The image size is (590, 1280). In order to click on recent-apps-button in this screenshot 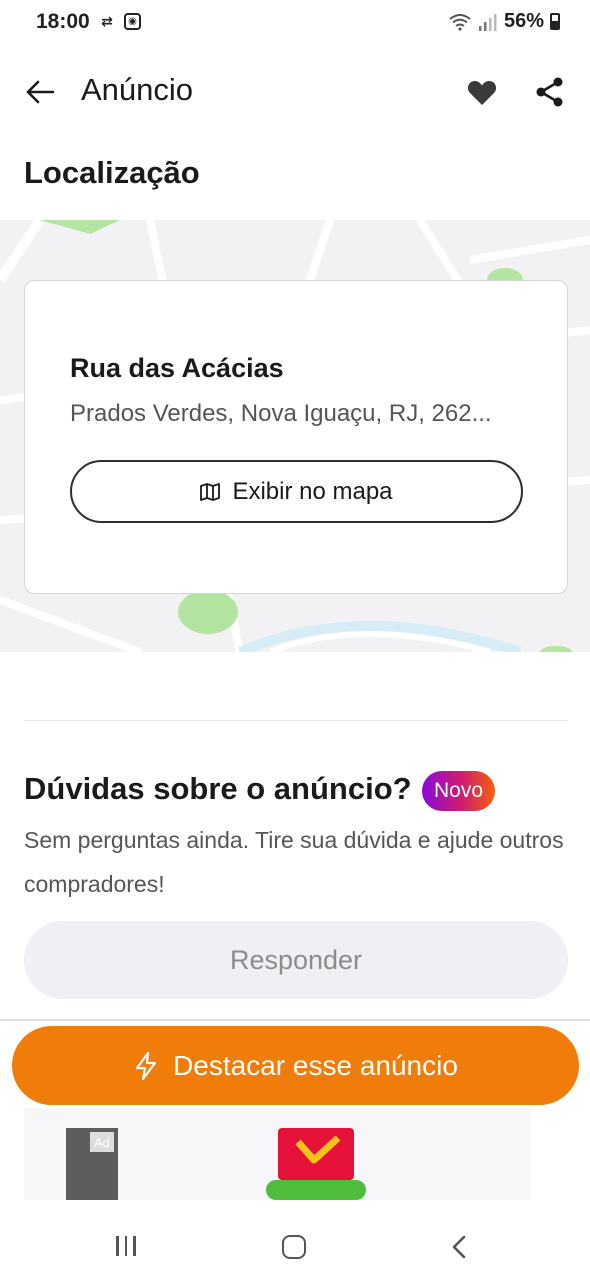, I will do `click(129, 1247)`.